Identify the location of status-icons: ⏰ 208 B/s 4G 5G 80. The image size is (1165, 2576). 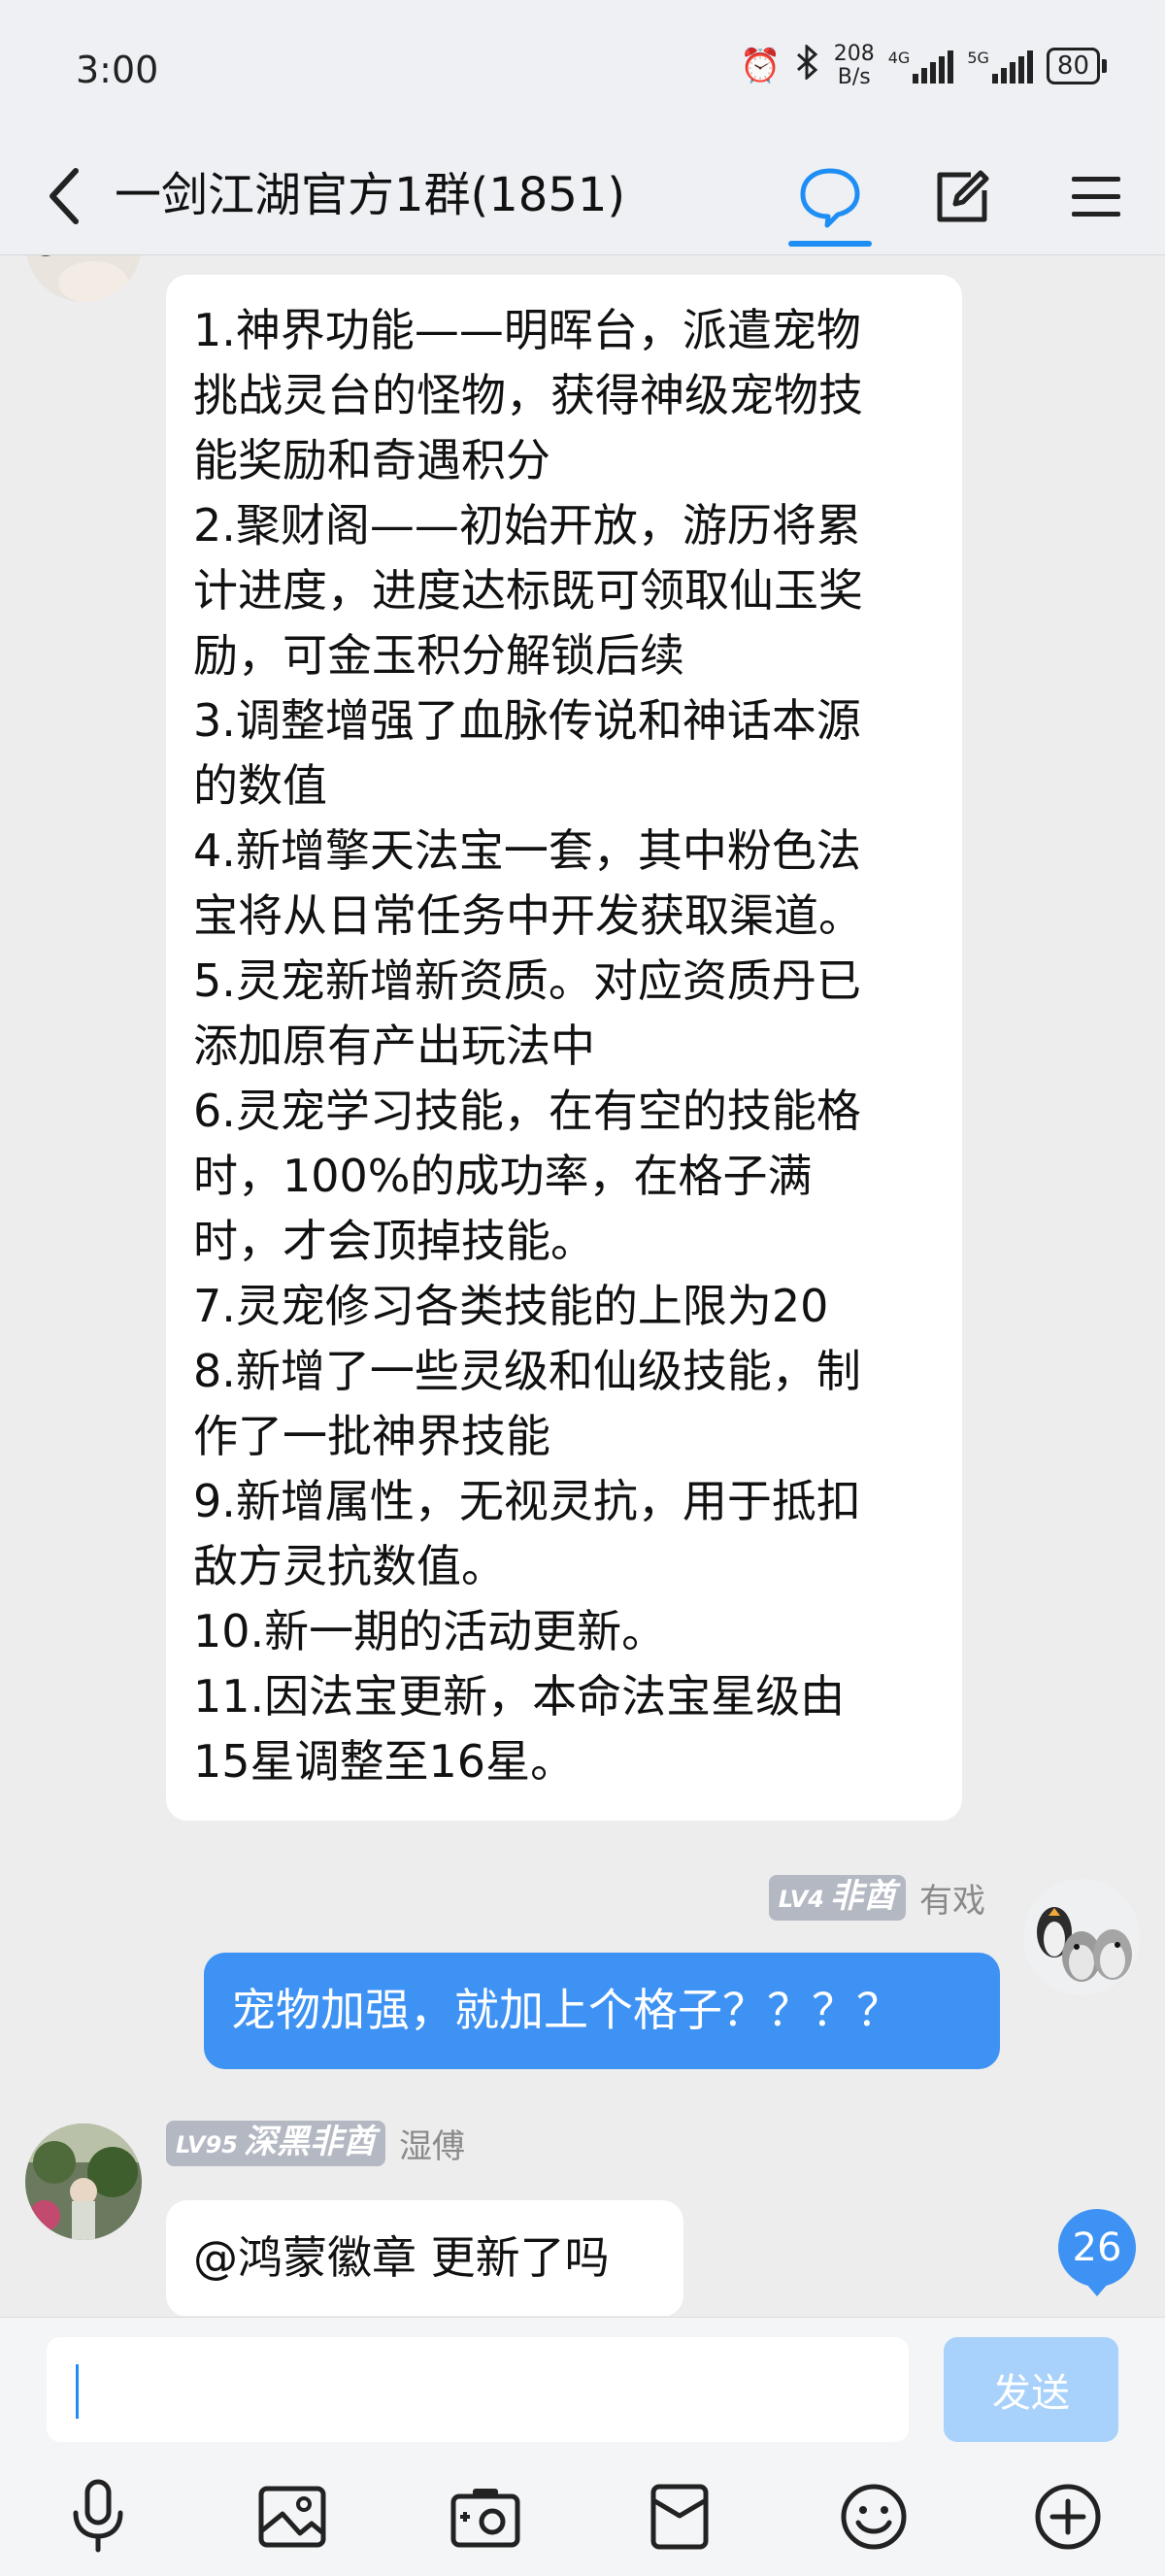
(923, 66).